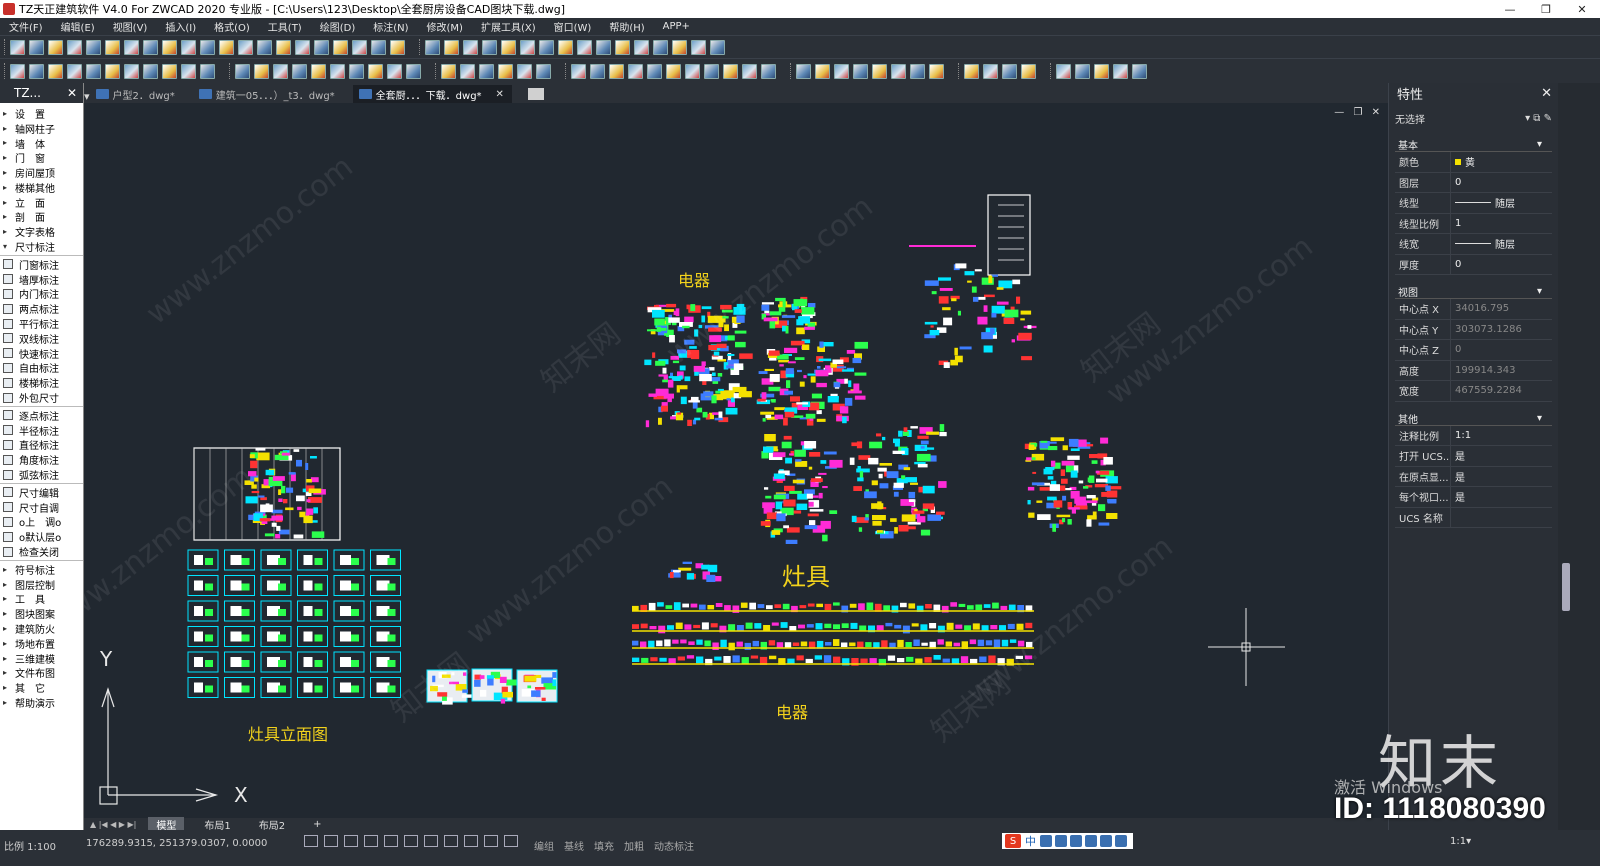  Describe the element at coordinates (1473, 162) in the screenshot. I see `property-row: 颜色 黄` at that location.